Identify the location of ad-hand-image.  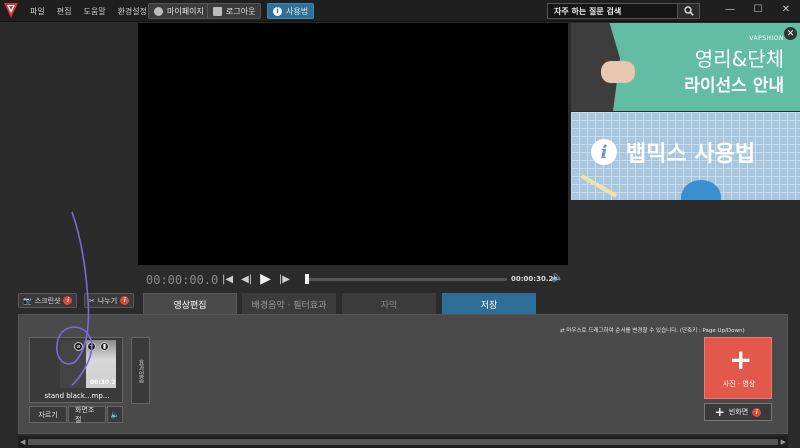
(618, 72).